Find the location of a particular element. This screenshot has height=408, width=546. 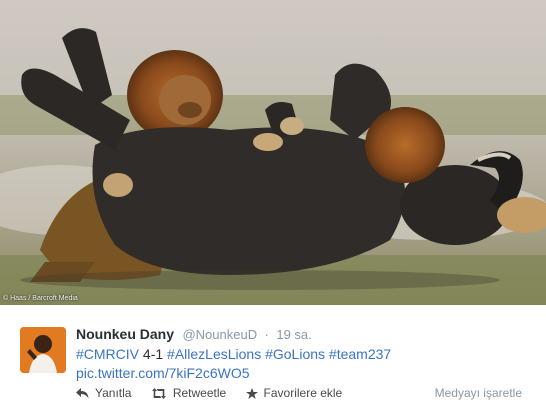

retweet-button: Retweetle is located at coordinates (188, 393).